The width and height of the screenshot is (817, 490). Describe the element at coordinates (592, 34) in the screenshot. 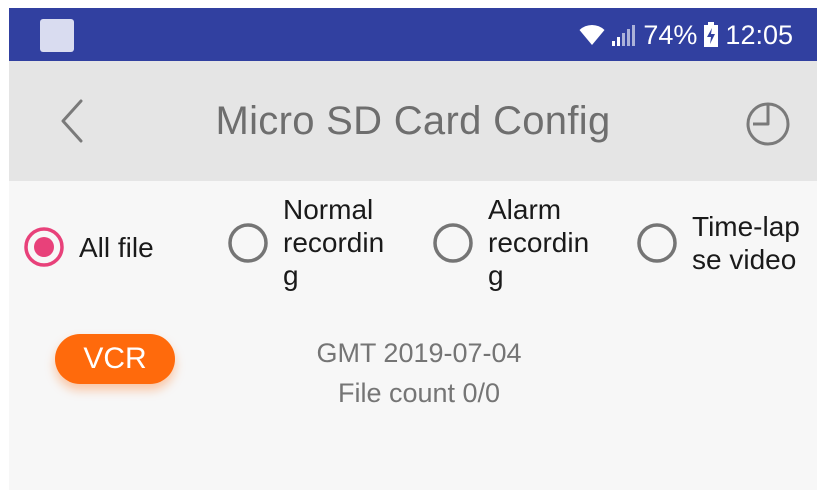

I see `wifi-icon` at that location.